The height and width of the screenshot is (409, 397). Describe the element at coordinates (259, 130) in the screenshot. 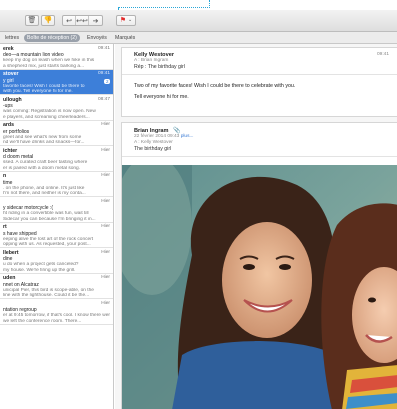

I see `message-sender-row: Brian Ingram 📎` at that location.